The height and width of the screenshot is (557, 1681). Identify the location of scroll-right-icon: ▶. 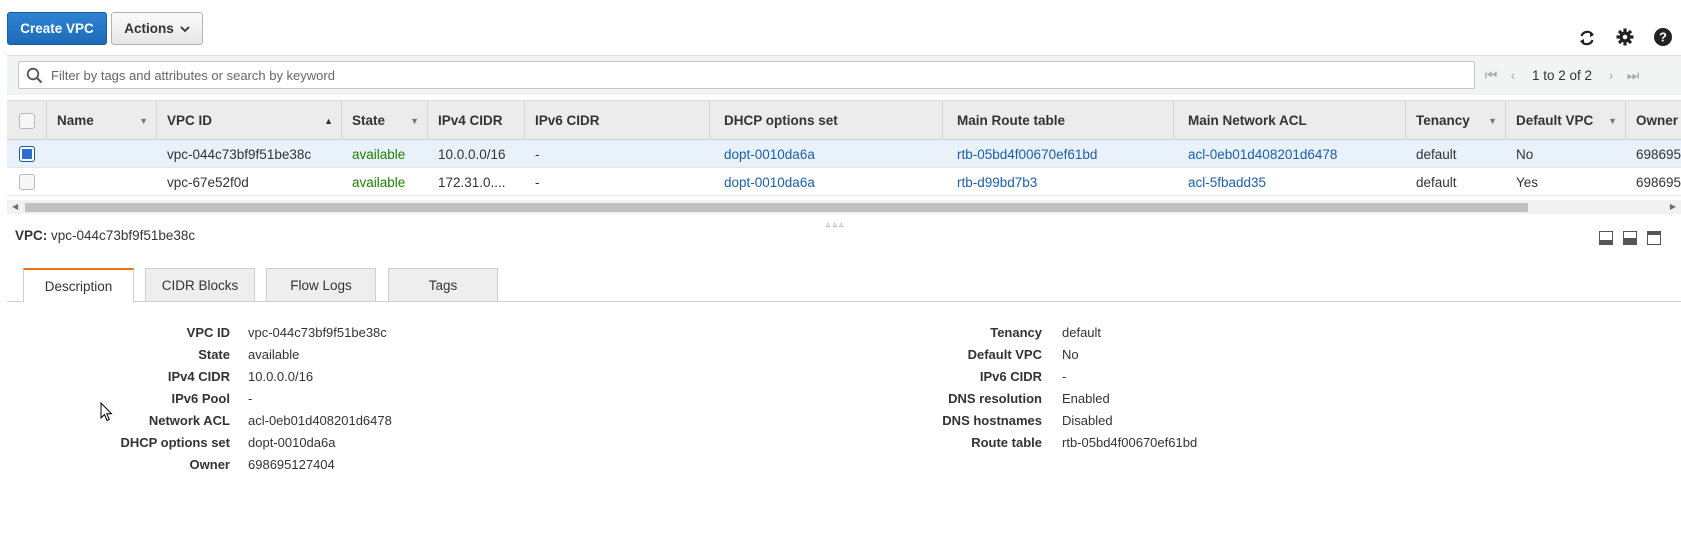
(1673, 207).